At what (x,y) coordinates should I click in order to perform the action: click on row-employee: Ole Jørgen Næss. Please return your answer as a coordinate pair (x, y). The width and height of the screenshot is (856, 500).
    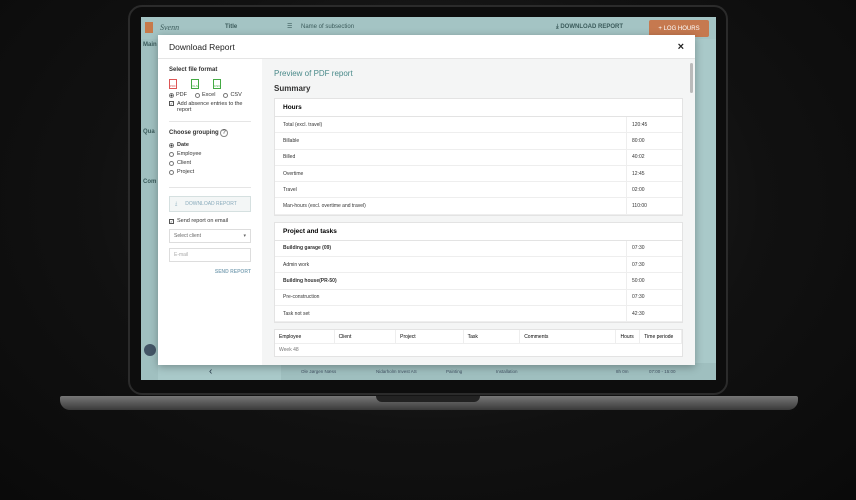
    Looking at the image, I should click on (319, 371).